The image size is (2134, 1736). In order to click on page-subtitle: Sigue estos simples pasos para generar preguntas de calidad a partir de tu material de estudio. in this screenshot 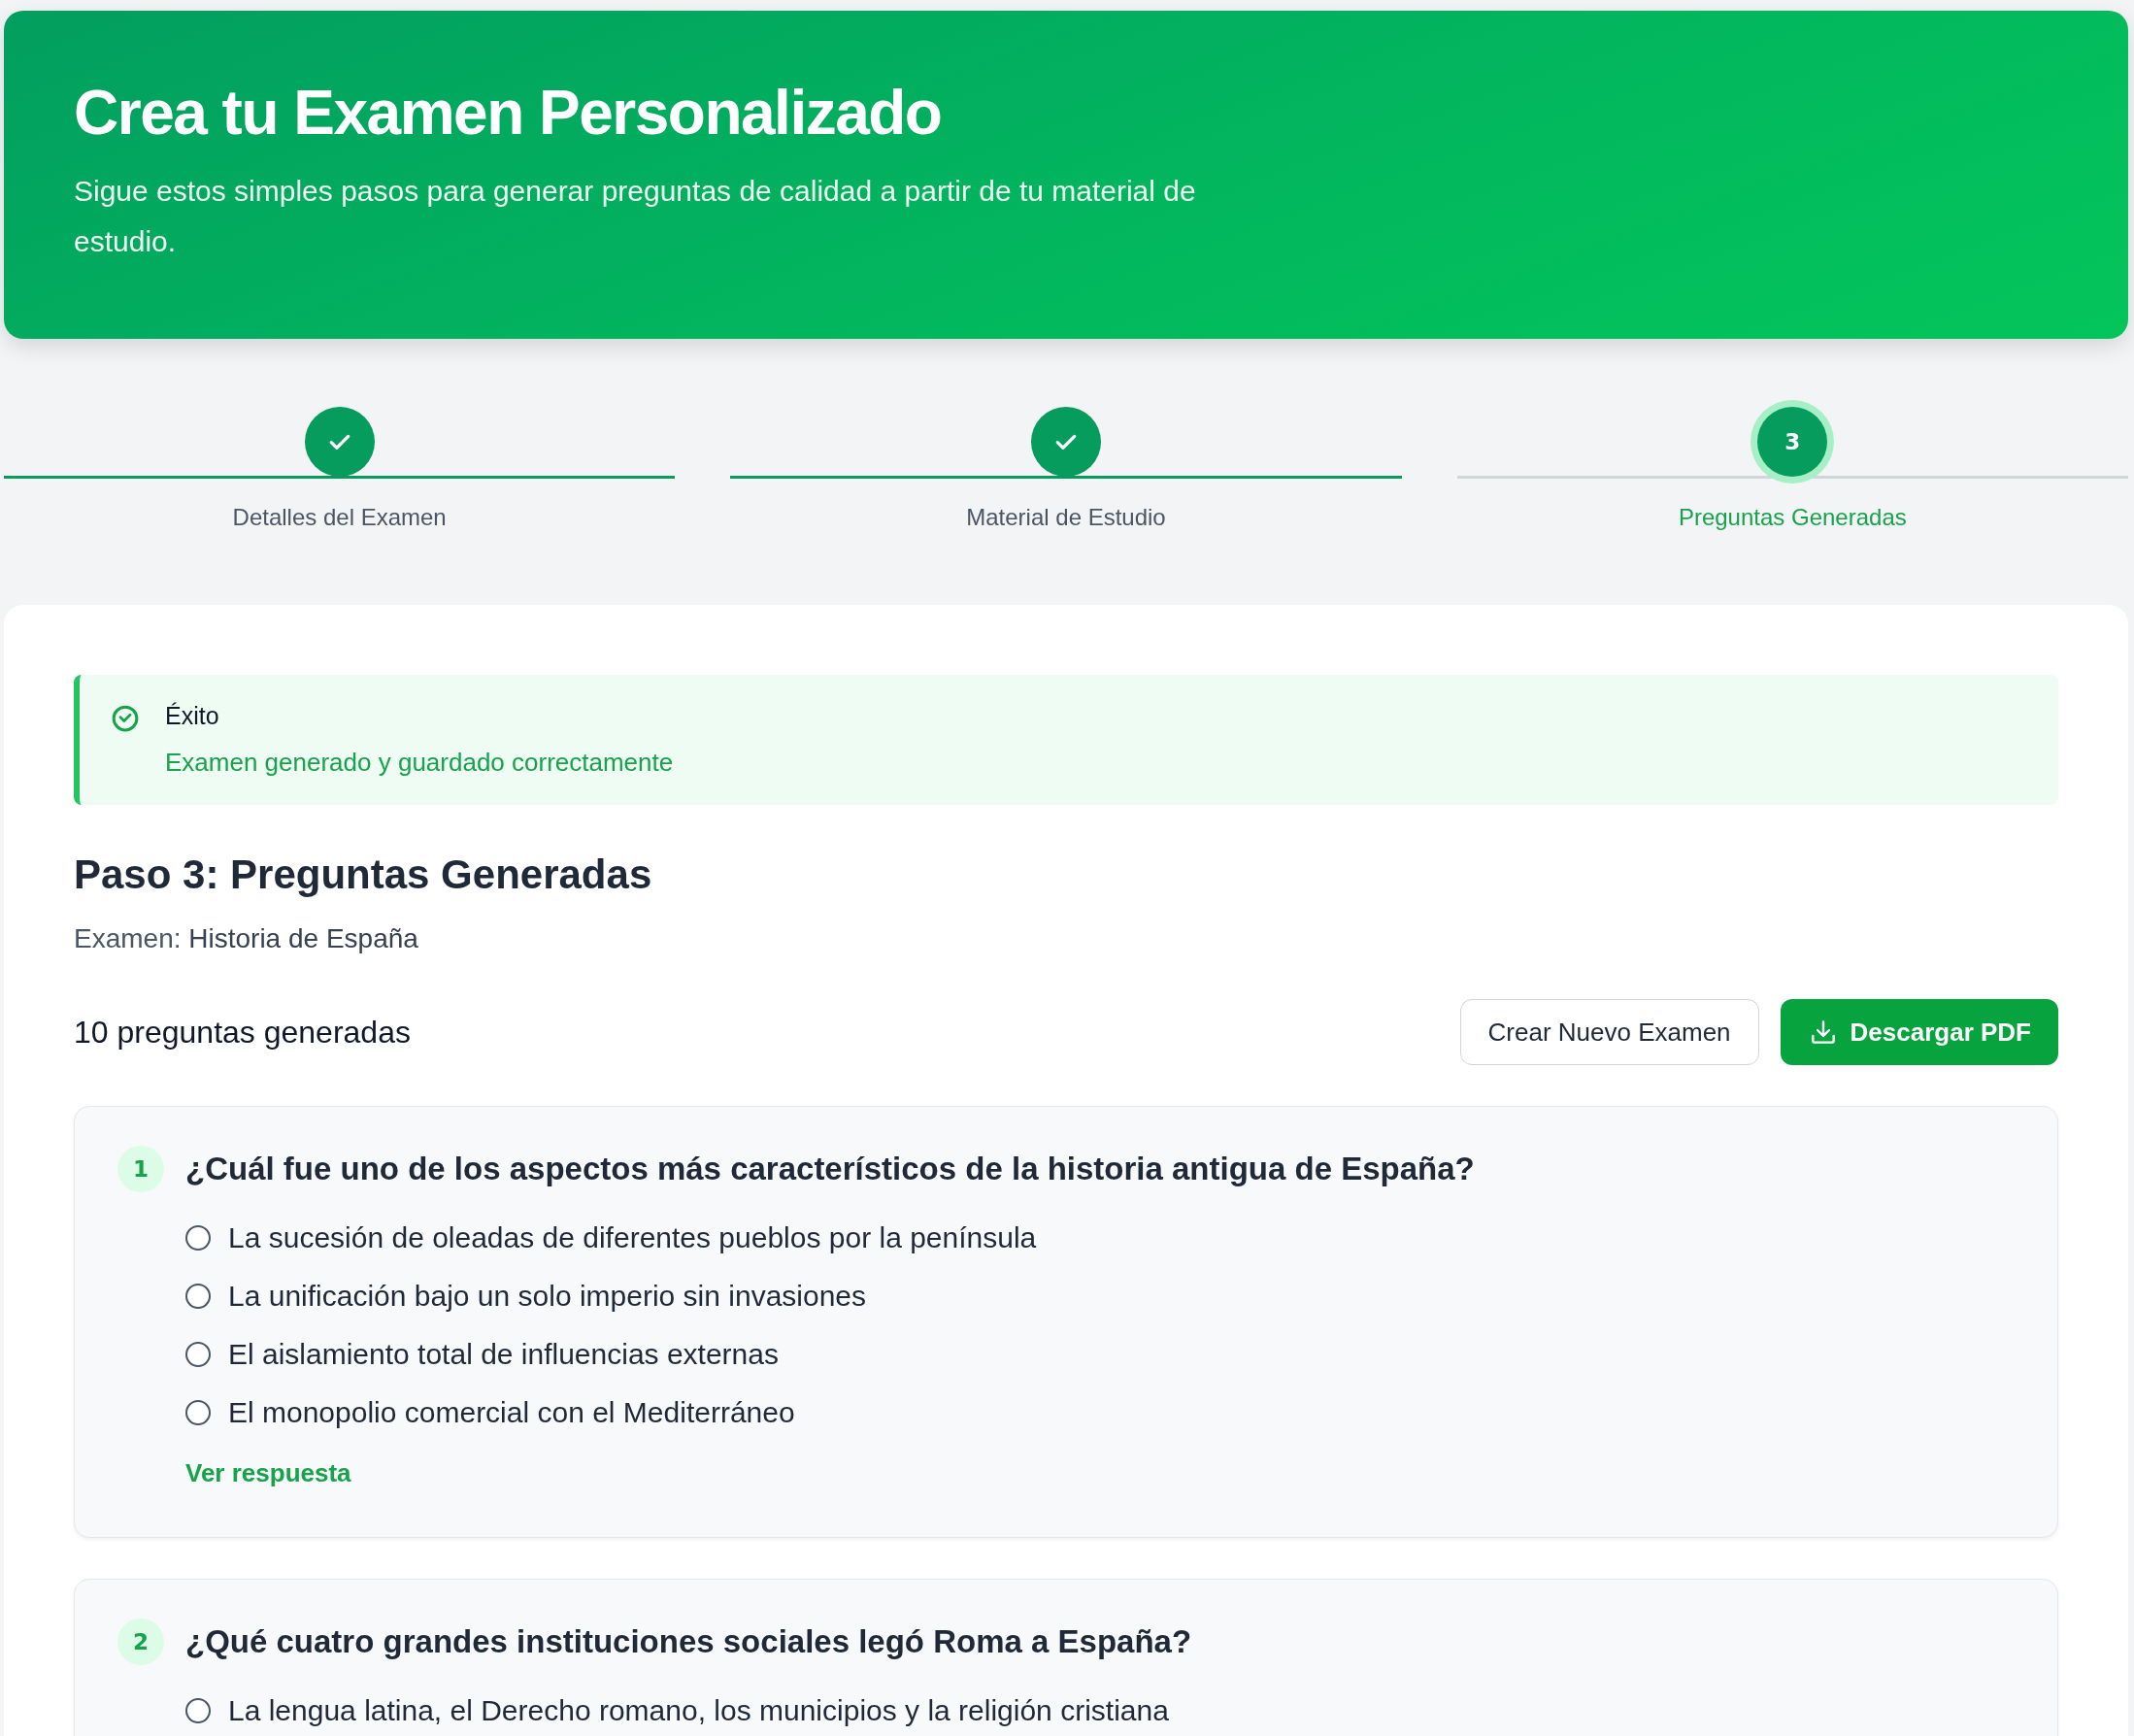, I will do `click(635, 217)`.